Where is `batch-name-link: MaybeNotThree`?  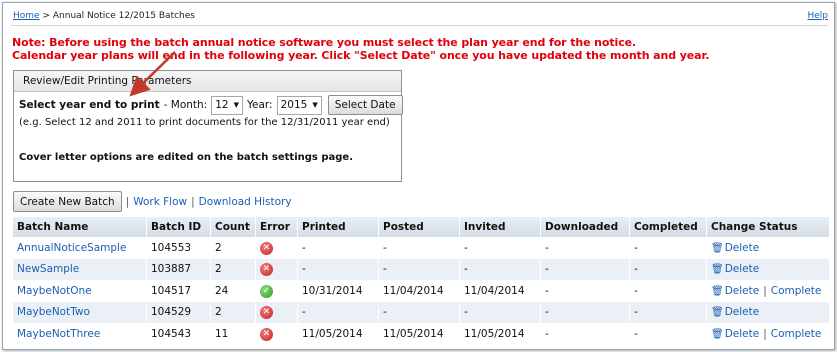 batch-name-link: MaybeNotThree is located at coordinates (58, 334).